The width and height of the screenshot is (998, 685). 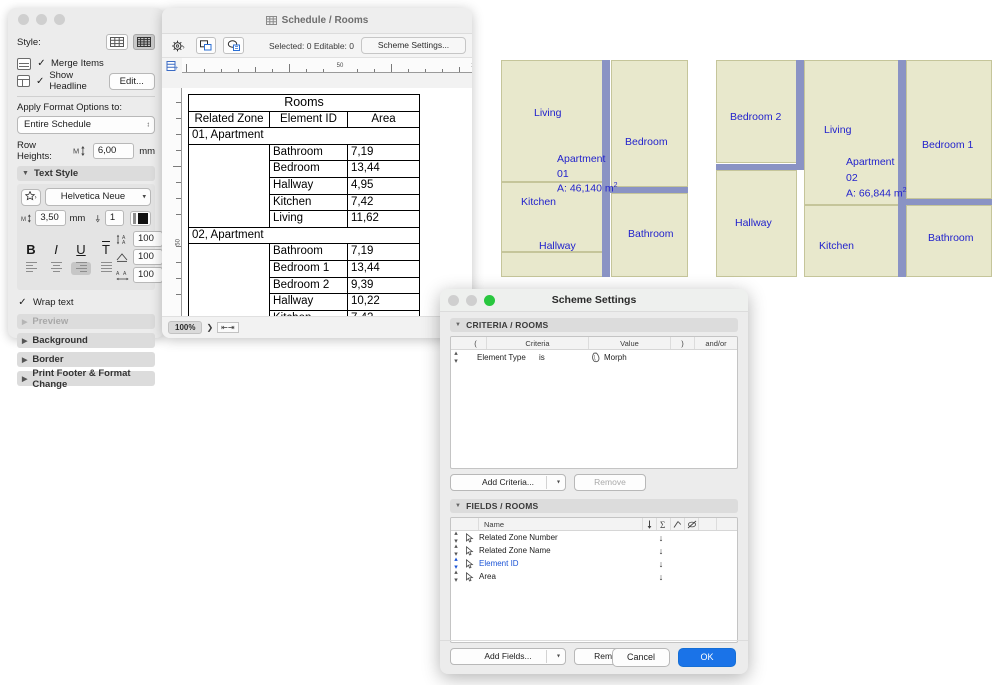 What do you see at coordinates (585, 188) in the screenshot?
I see `zone-area-text: A: 46,140 m` at bounding box center [585, 188].